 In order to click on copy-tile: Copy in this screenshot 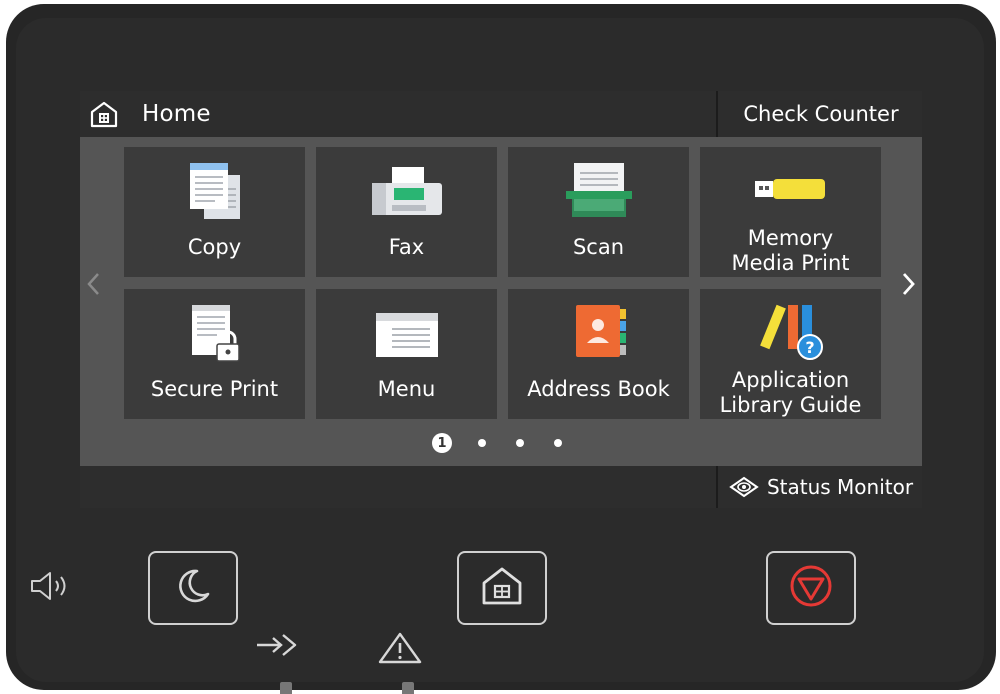, I will do `click(214, 212)`.